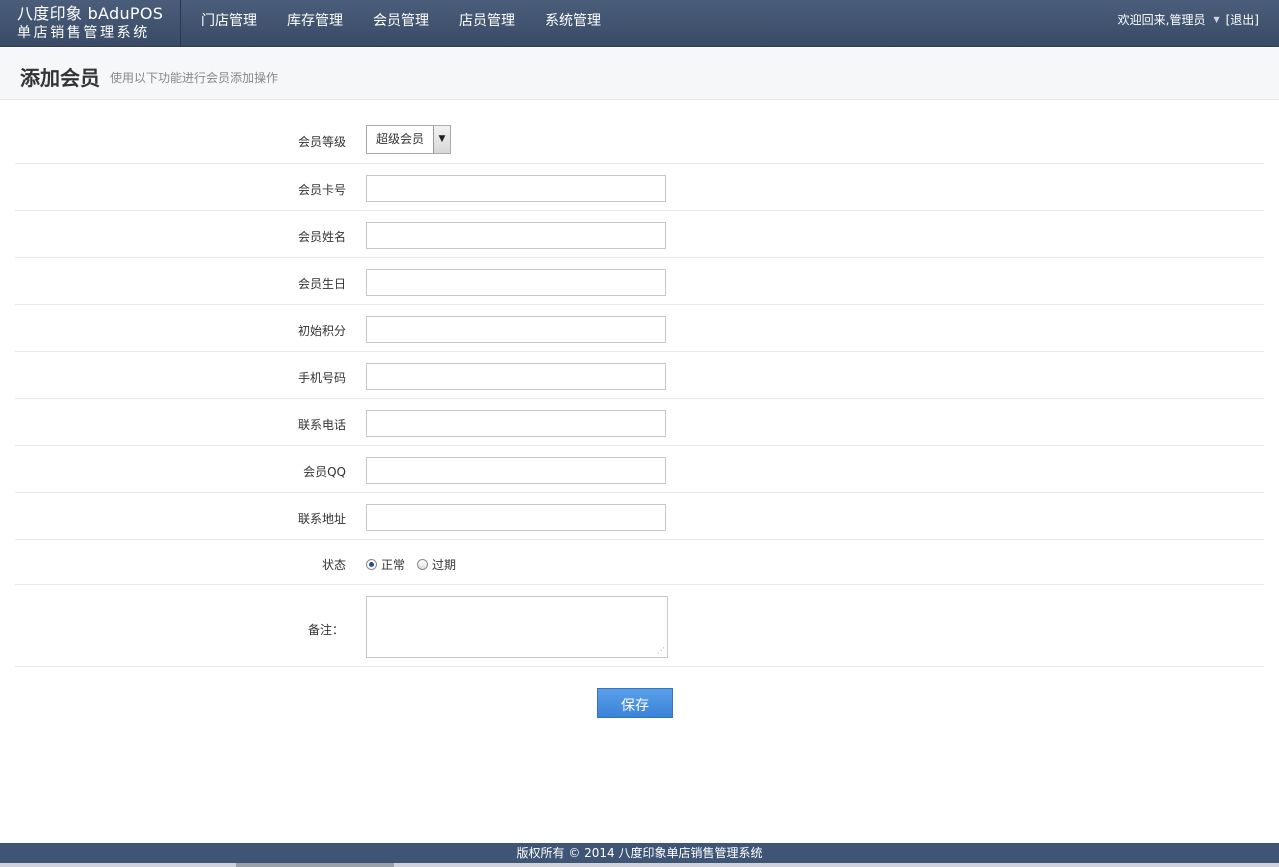 This screenshot has height=867, width=1279. What do you see at coordinates (400, 139) in the screenshot?
I see `member-level-value: 超级会员` at bounding box center [400, 139].